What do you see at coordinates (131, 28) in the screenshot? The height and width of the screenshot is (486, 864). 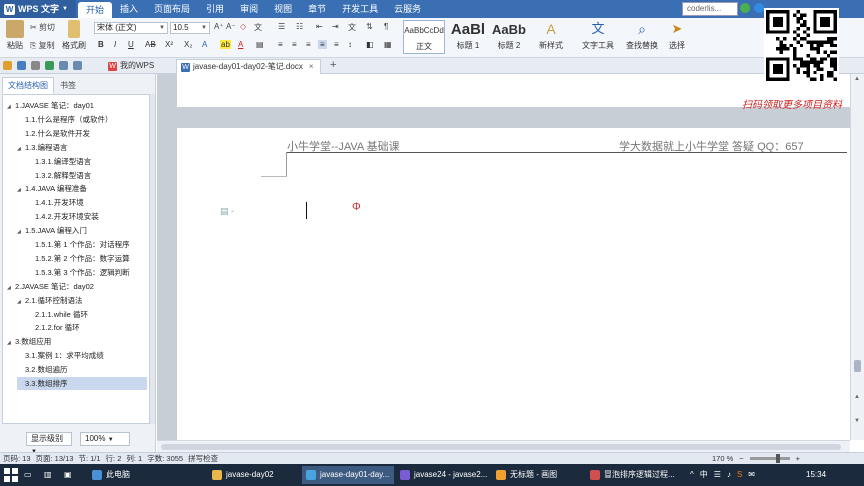 I see `font-name-select: 宋体 (正文) ▼` at bounding box center [131, 28].